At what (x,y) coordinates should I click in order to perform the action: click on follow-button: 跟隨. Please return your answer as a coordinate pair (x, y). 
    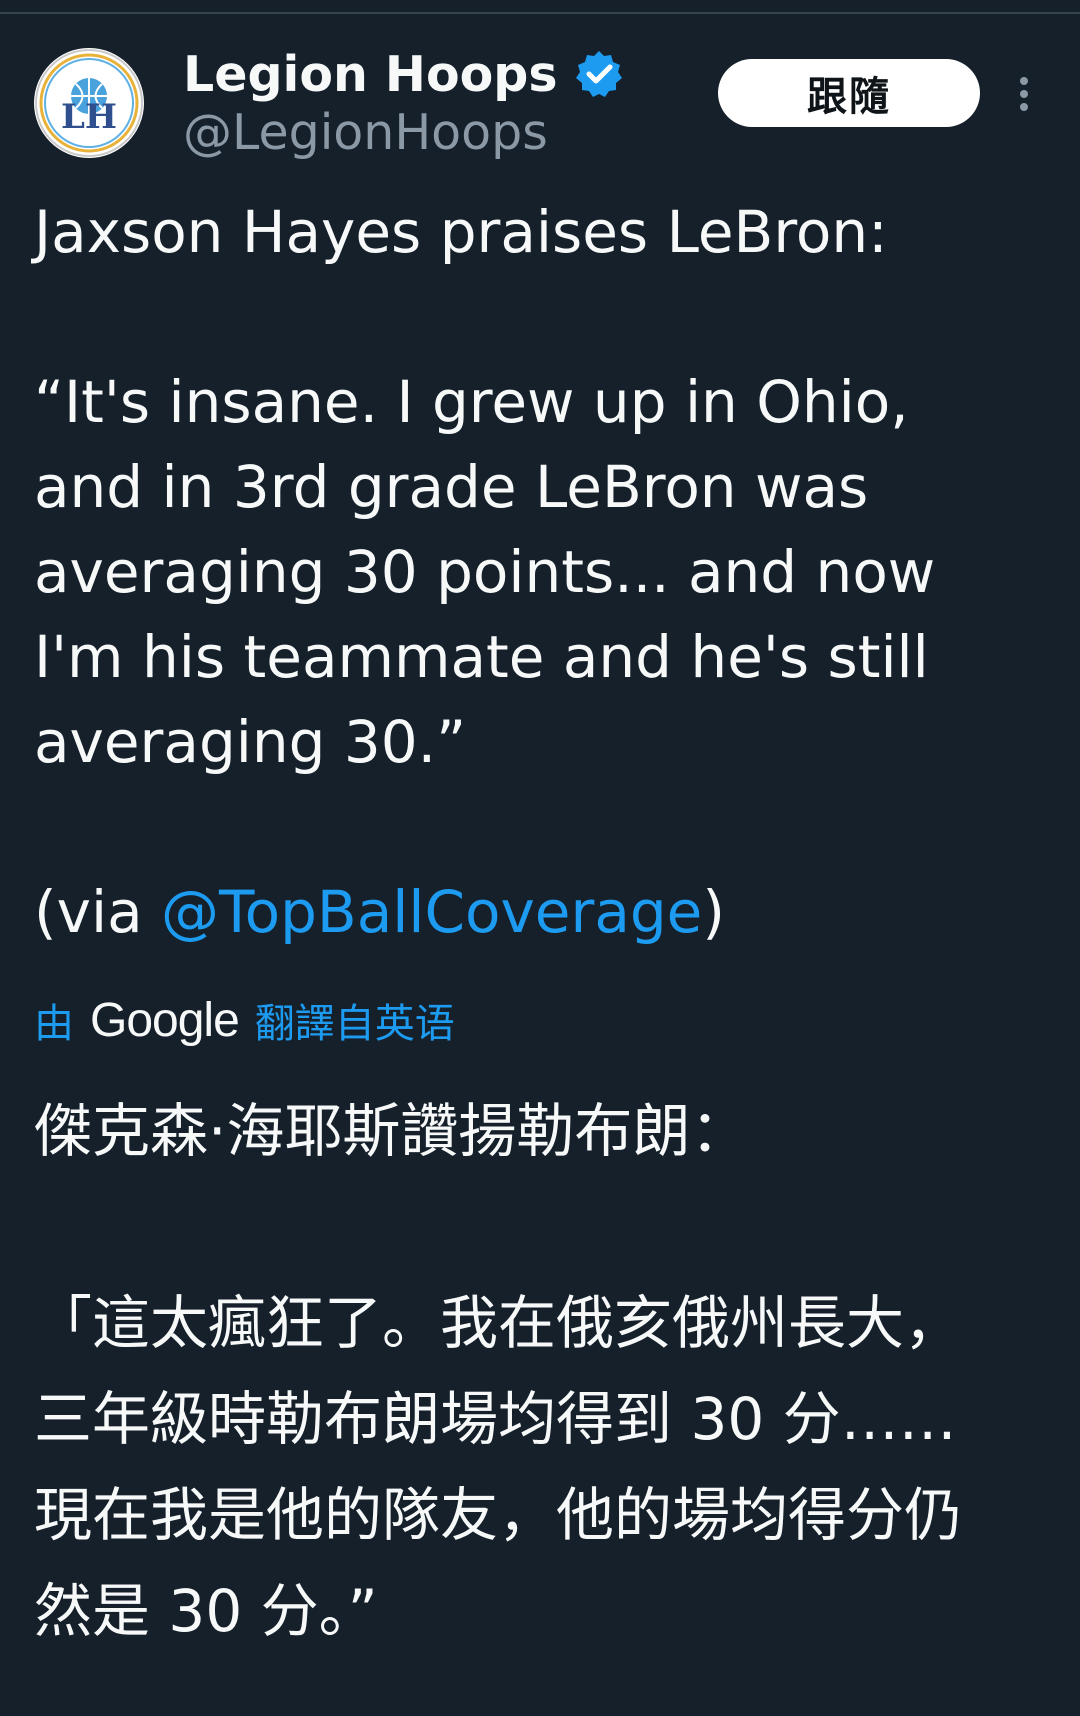
    Looking at the image, I should click on (849, 93).